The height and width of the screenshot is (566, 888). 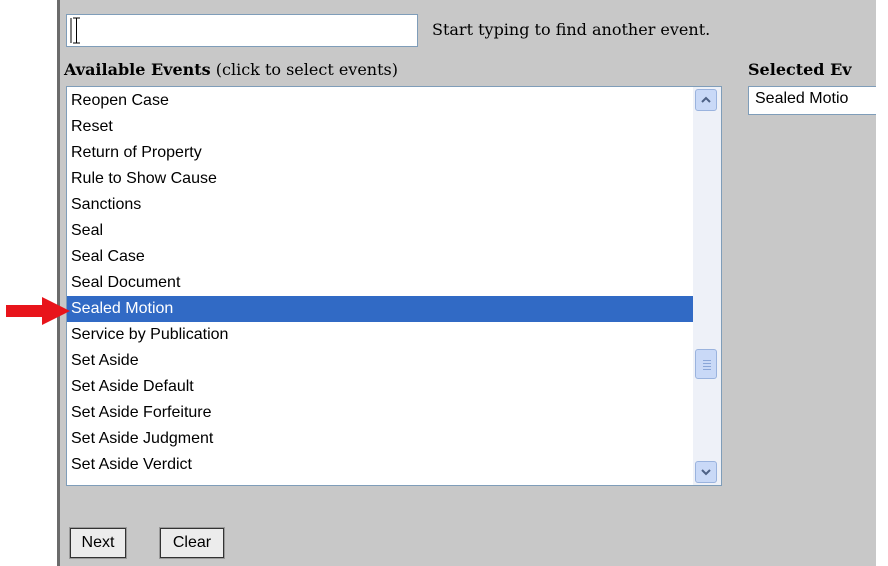 What do you see at coordinates (304, 69) in the screenshot?
I see `available-events-subtitle: (click to select events)` at bounding box center [304, 69].